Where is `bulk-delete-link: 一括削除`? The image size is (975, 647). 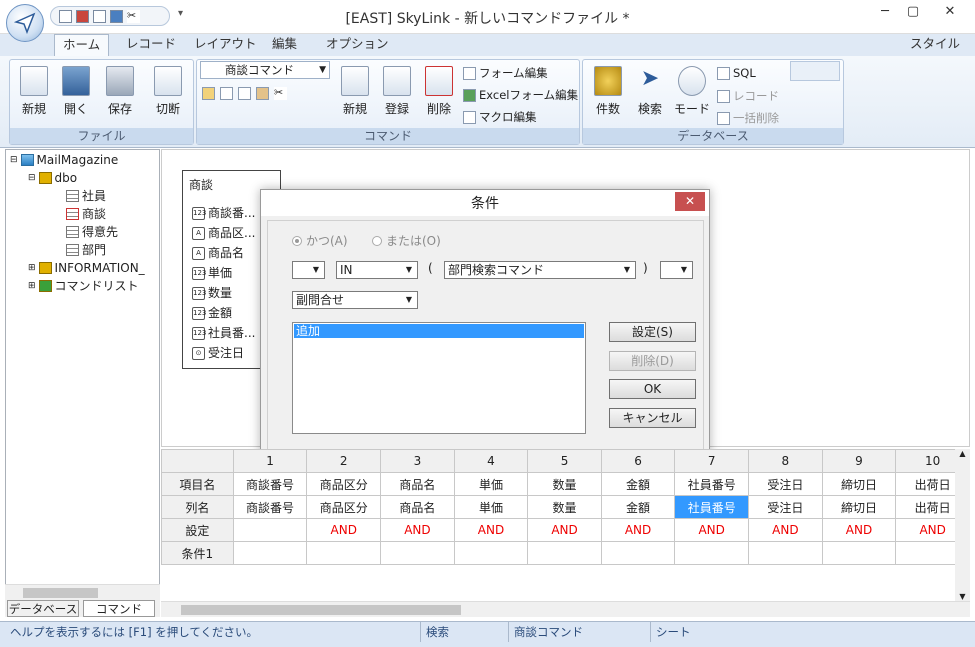 bulk-delete-link: 一括削除 is located at coordinates (748, 118).